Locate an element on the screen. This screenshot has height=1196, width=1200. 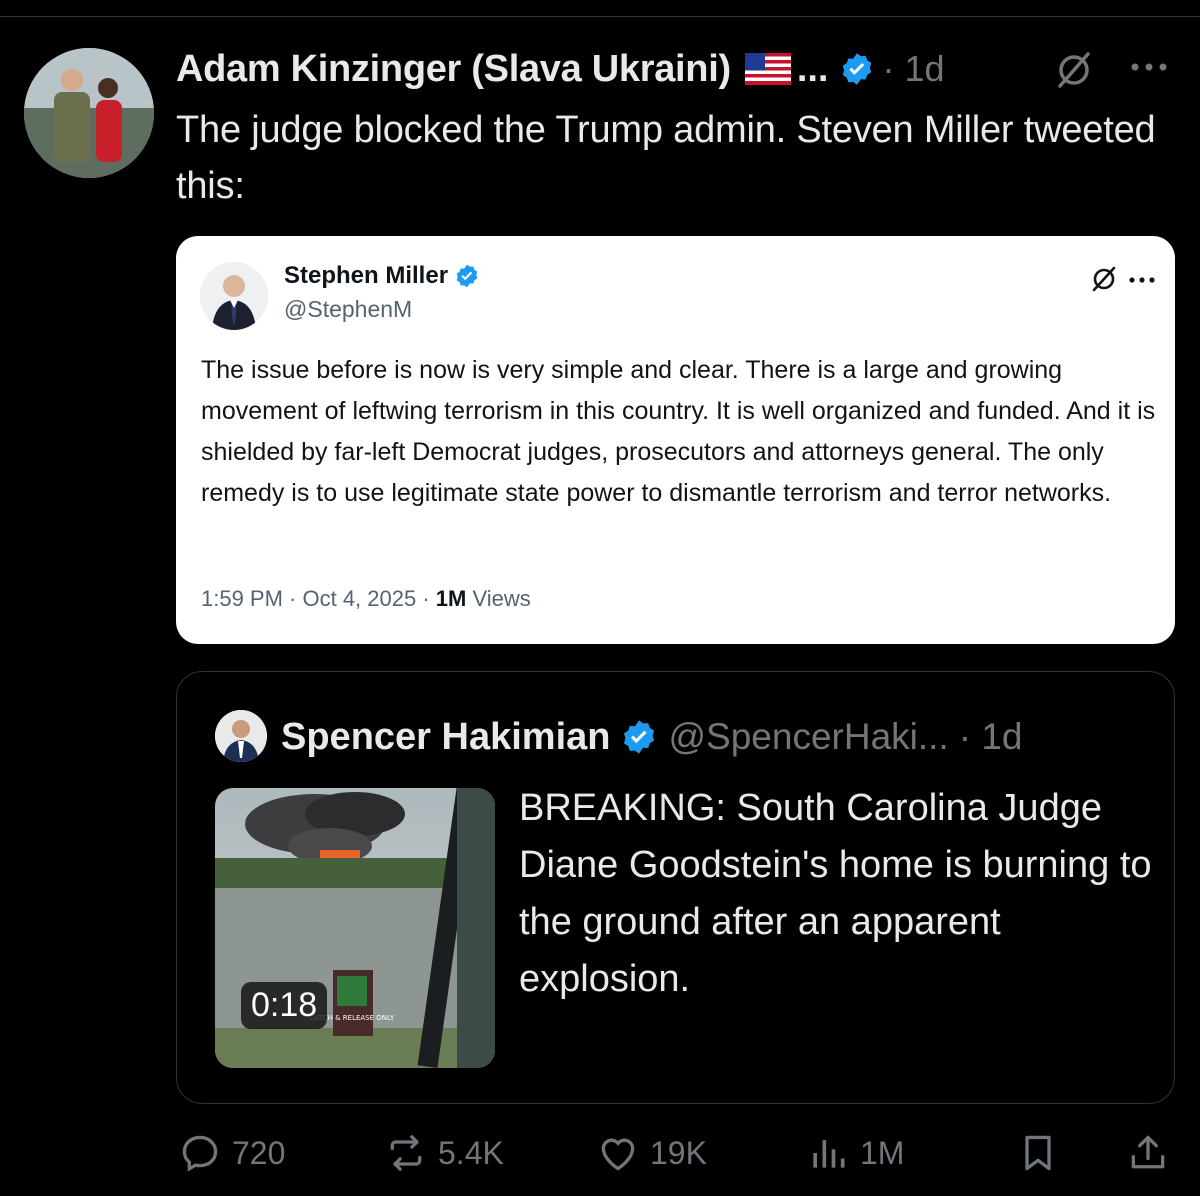
views-count: 1M is located at coordinates (882, 1152).